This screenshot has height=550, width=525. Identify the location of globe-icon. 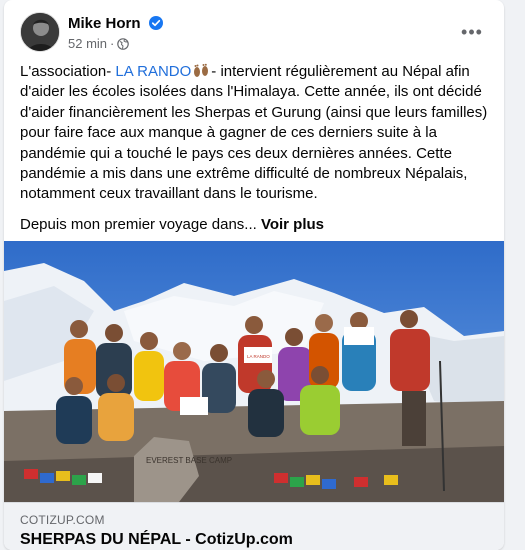
(123, 43).